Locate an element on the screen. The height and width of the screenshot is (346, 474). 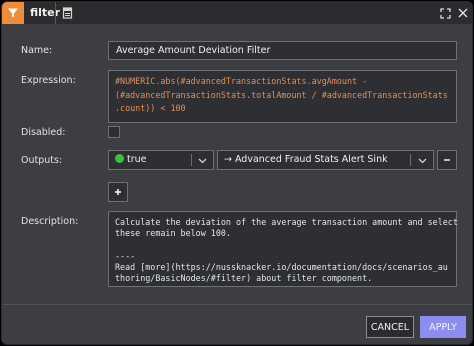
description-line: ---- is located at coordinates (125, 255).